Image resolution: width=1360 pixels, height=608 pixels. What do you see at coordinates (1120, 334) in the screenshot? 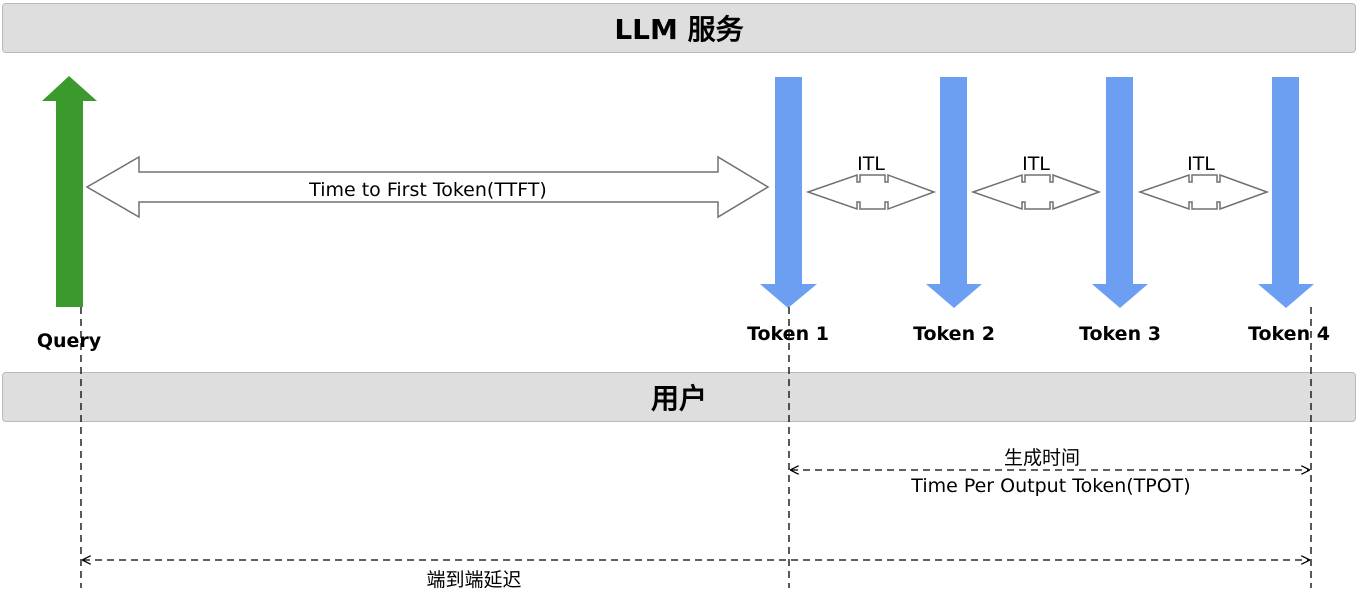
I see `token-3-label: Token 3` at bounding box center [1120, 334].